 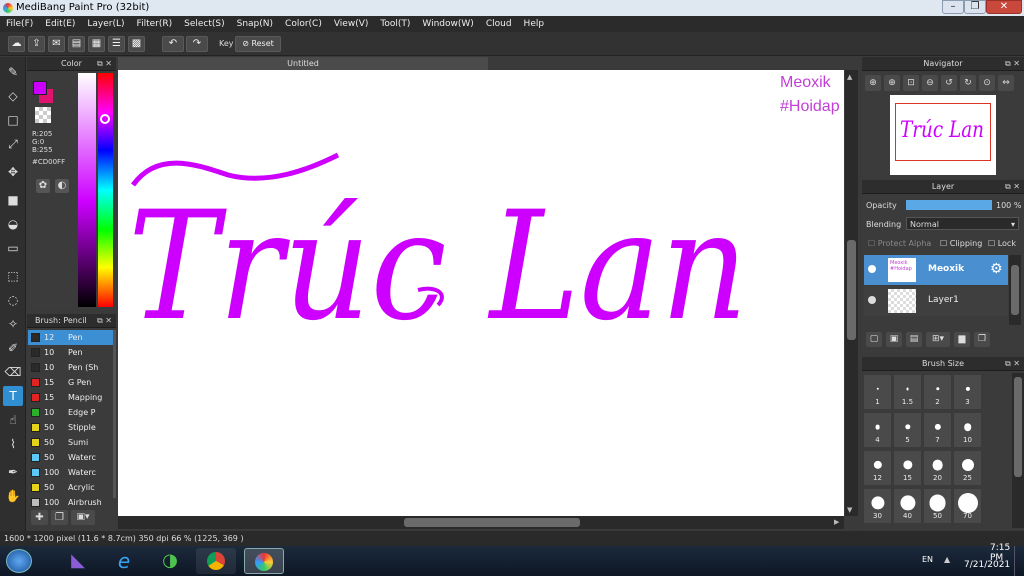 What do you see at coordinates (899, 243) in the screenshot?
I see `protect-alpha-checkbox: ☐ Protect Alpha` at bounding box center [899, 243].